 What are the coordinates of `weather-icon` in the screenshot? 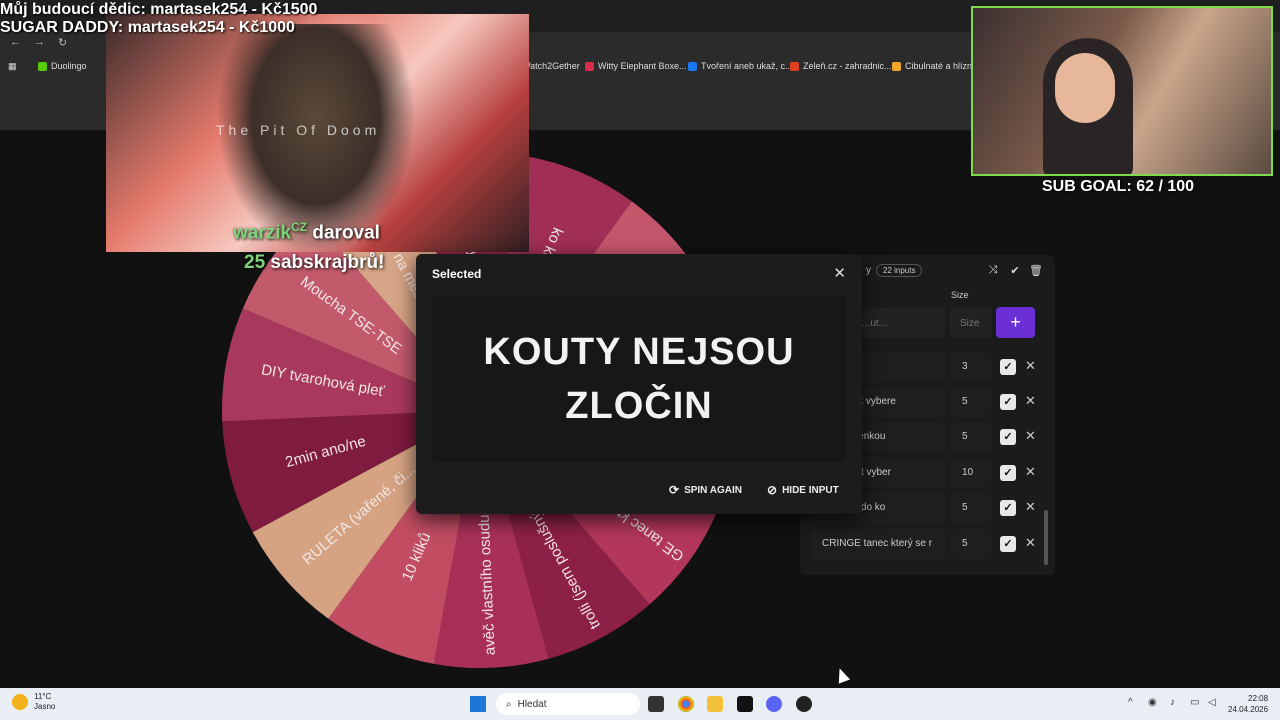 It's located at (20, 702).